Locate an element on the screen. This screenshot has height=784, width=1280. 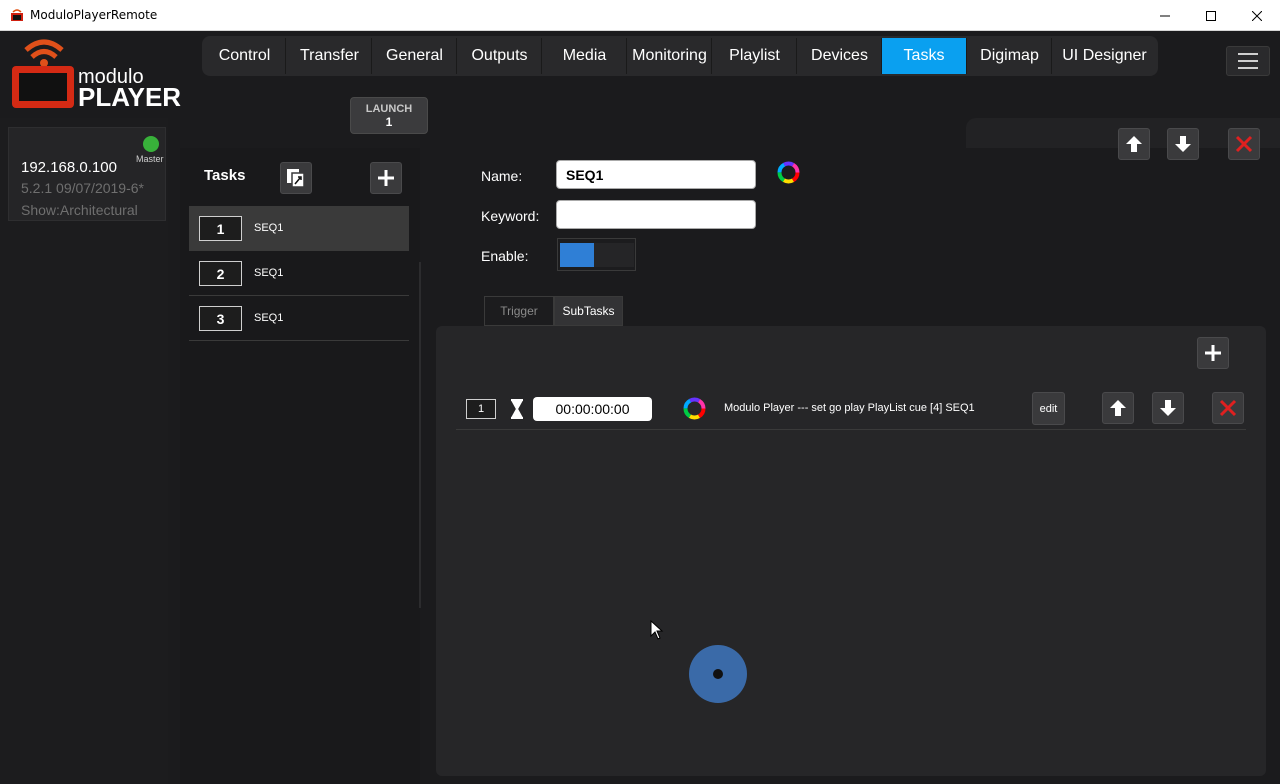
move-task-up-button is located at coordinates (1134, 144).